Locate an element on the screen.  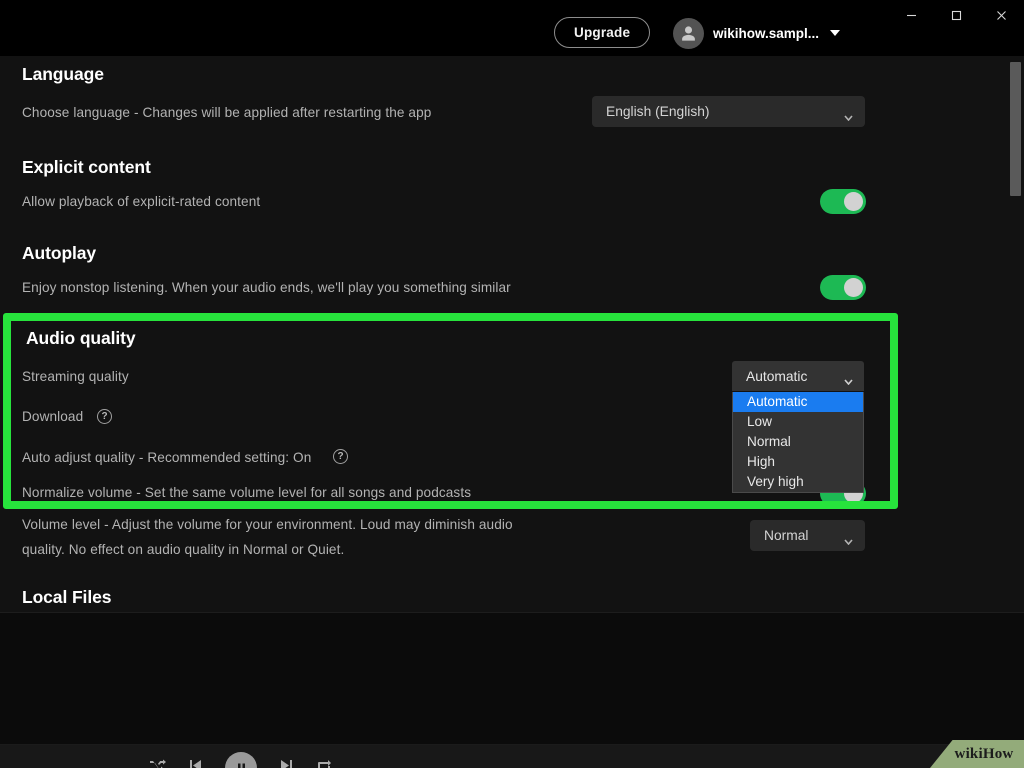
window-controls is located at coordinates (956, 15).